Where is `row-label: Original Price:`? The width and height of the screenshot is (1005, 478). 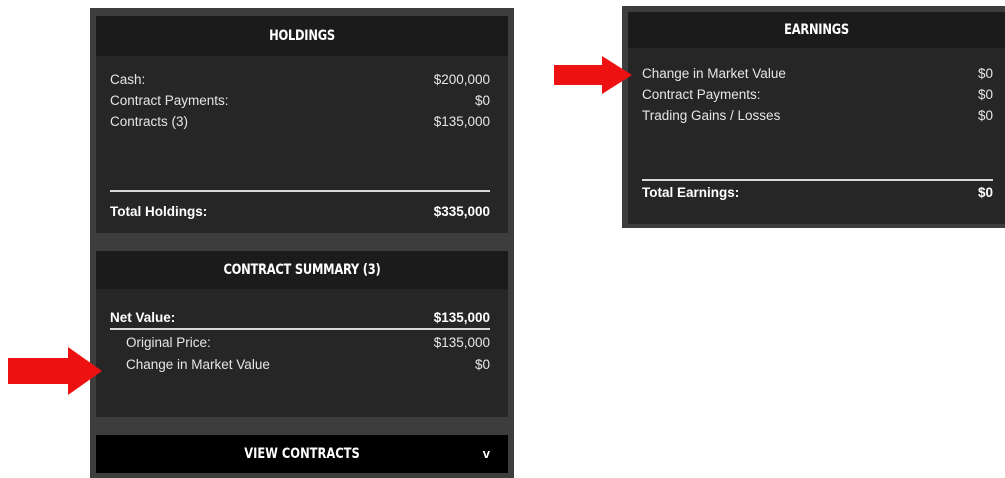 row-label: Original Price: is located at coordinates (168, 342).